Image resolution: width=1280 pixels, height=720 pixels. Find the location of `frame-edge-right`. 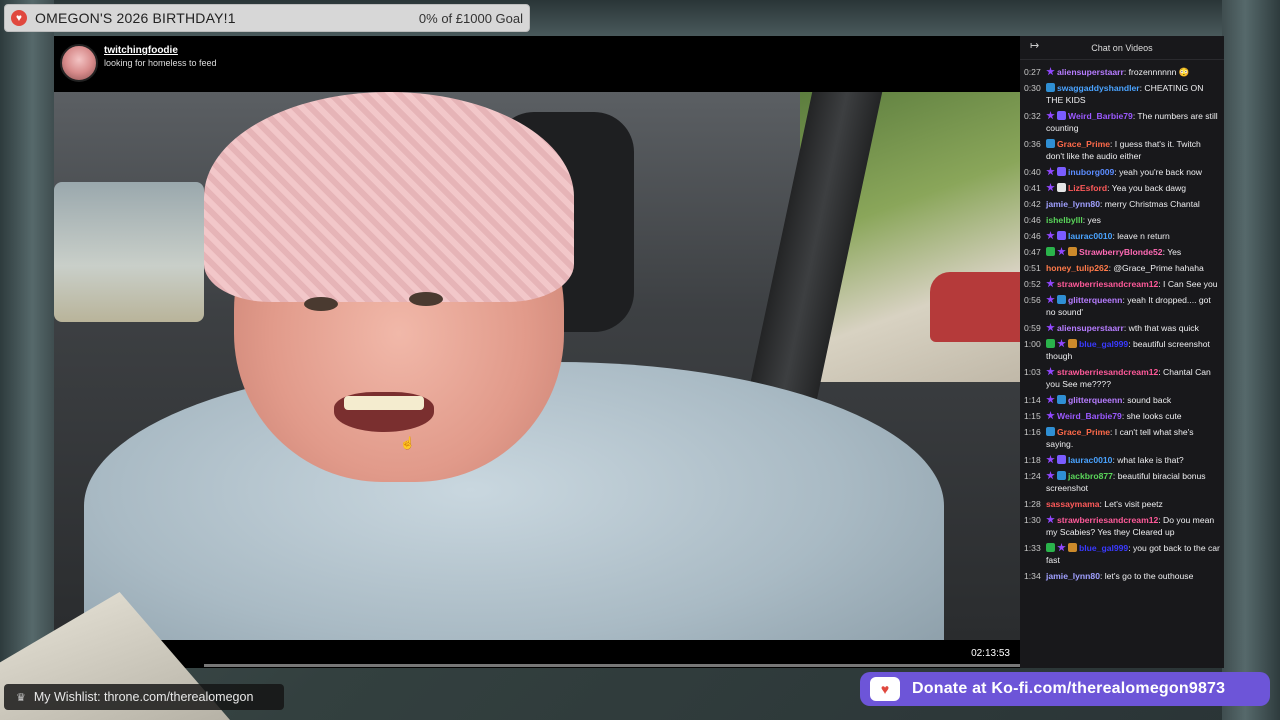

frame-edge-right is located at coordinates (1251, 360).